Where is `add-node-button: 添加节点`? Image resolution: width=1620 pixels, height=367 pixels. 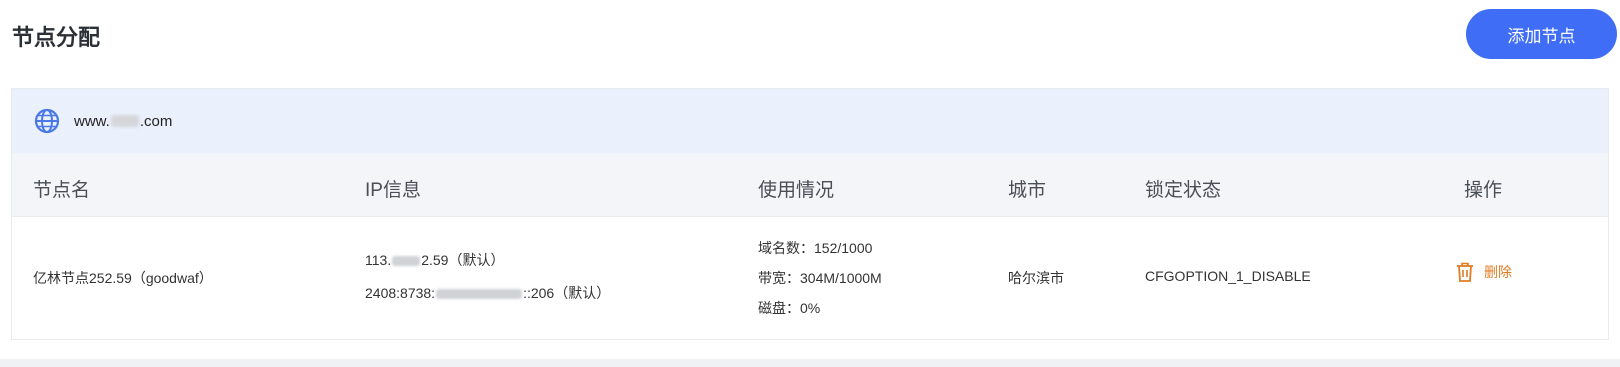
add-node-button: 添加节点 is located at coordinates (1541, 34).